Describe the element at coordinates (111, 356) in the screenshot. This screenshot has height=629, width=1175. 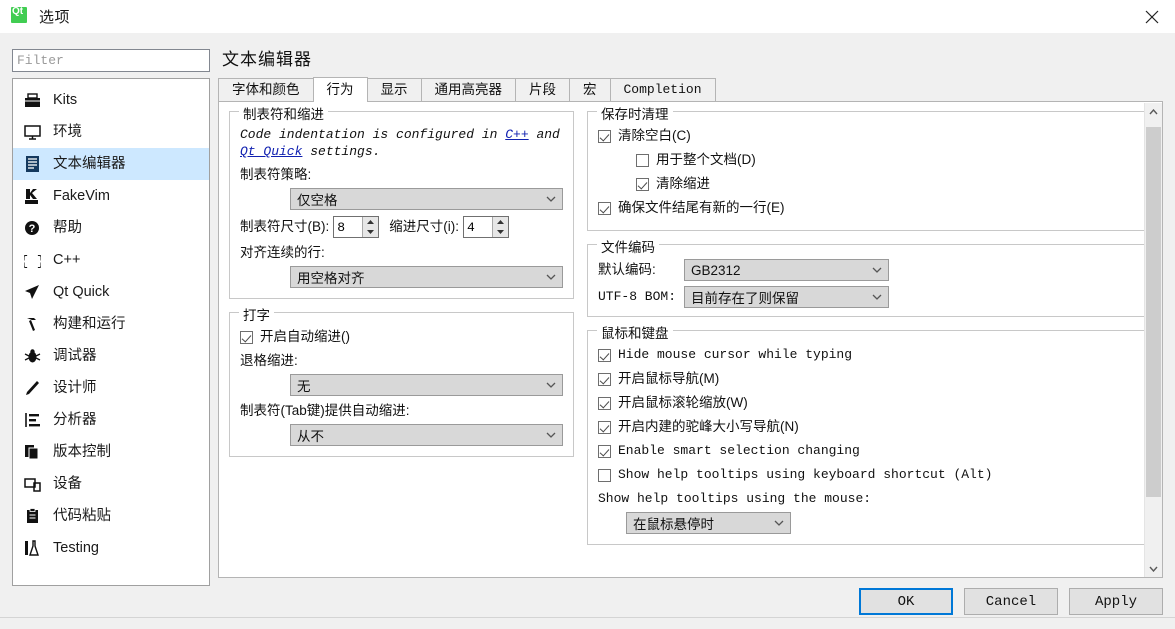
I see `sidebar-item-debugger: 调试器` at that location.